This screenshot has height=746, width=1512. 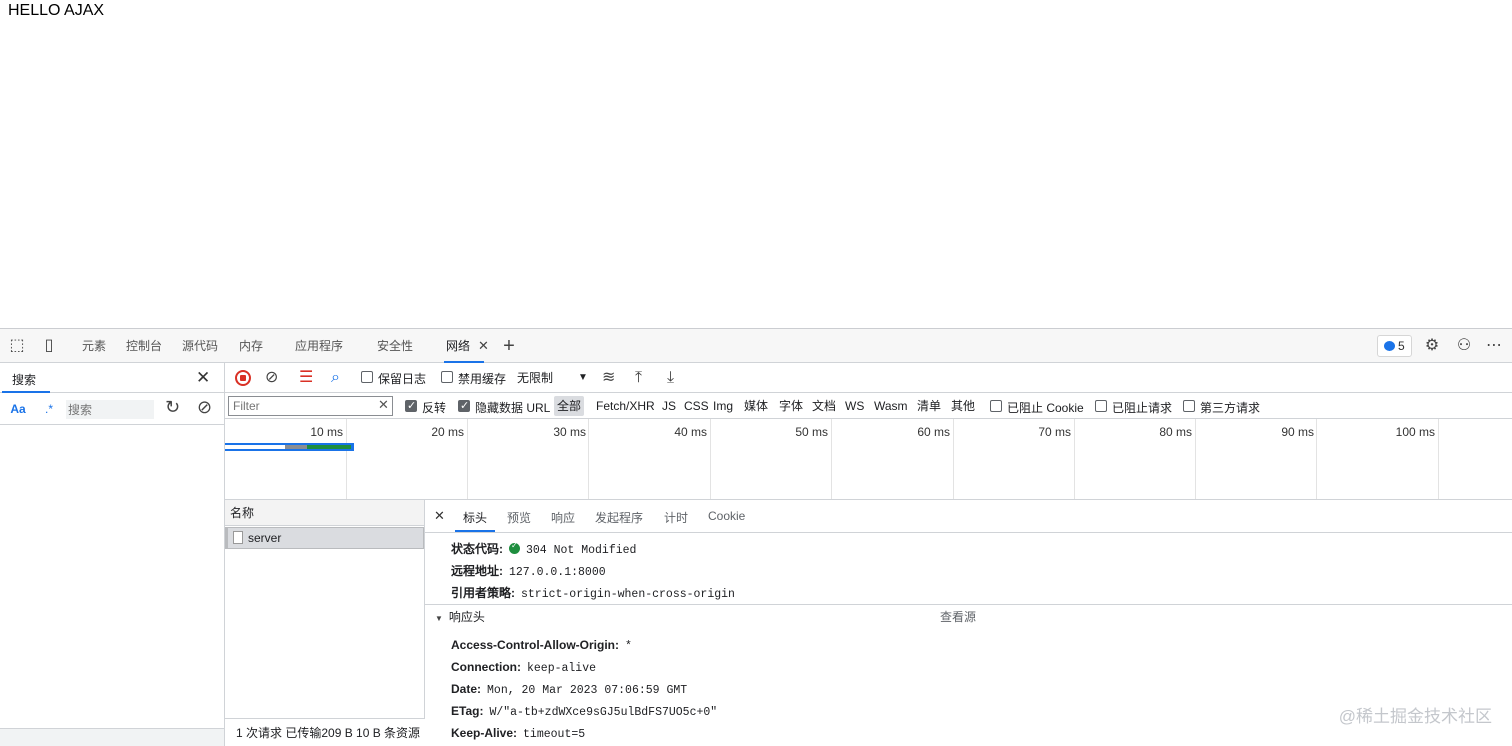 What do you see at coordinates (509, 346) in the screenshot?
I see `add-tab-icon: +` at bounding box center [509, 346].